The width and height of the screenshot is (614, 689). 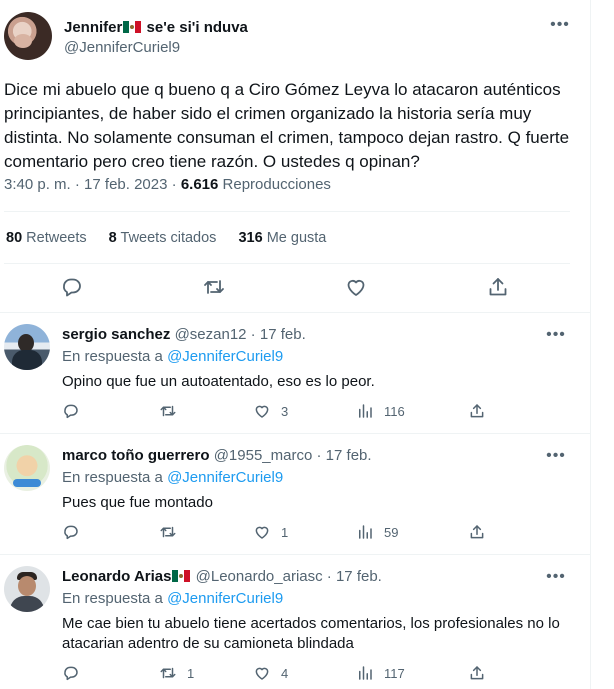 I want to click on reply-author-handle: @1955_marco, so click(x=263, y=455).